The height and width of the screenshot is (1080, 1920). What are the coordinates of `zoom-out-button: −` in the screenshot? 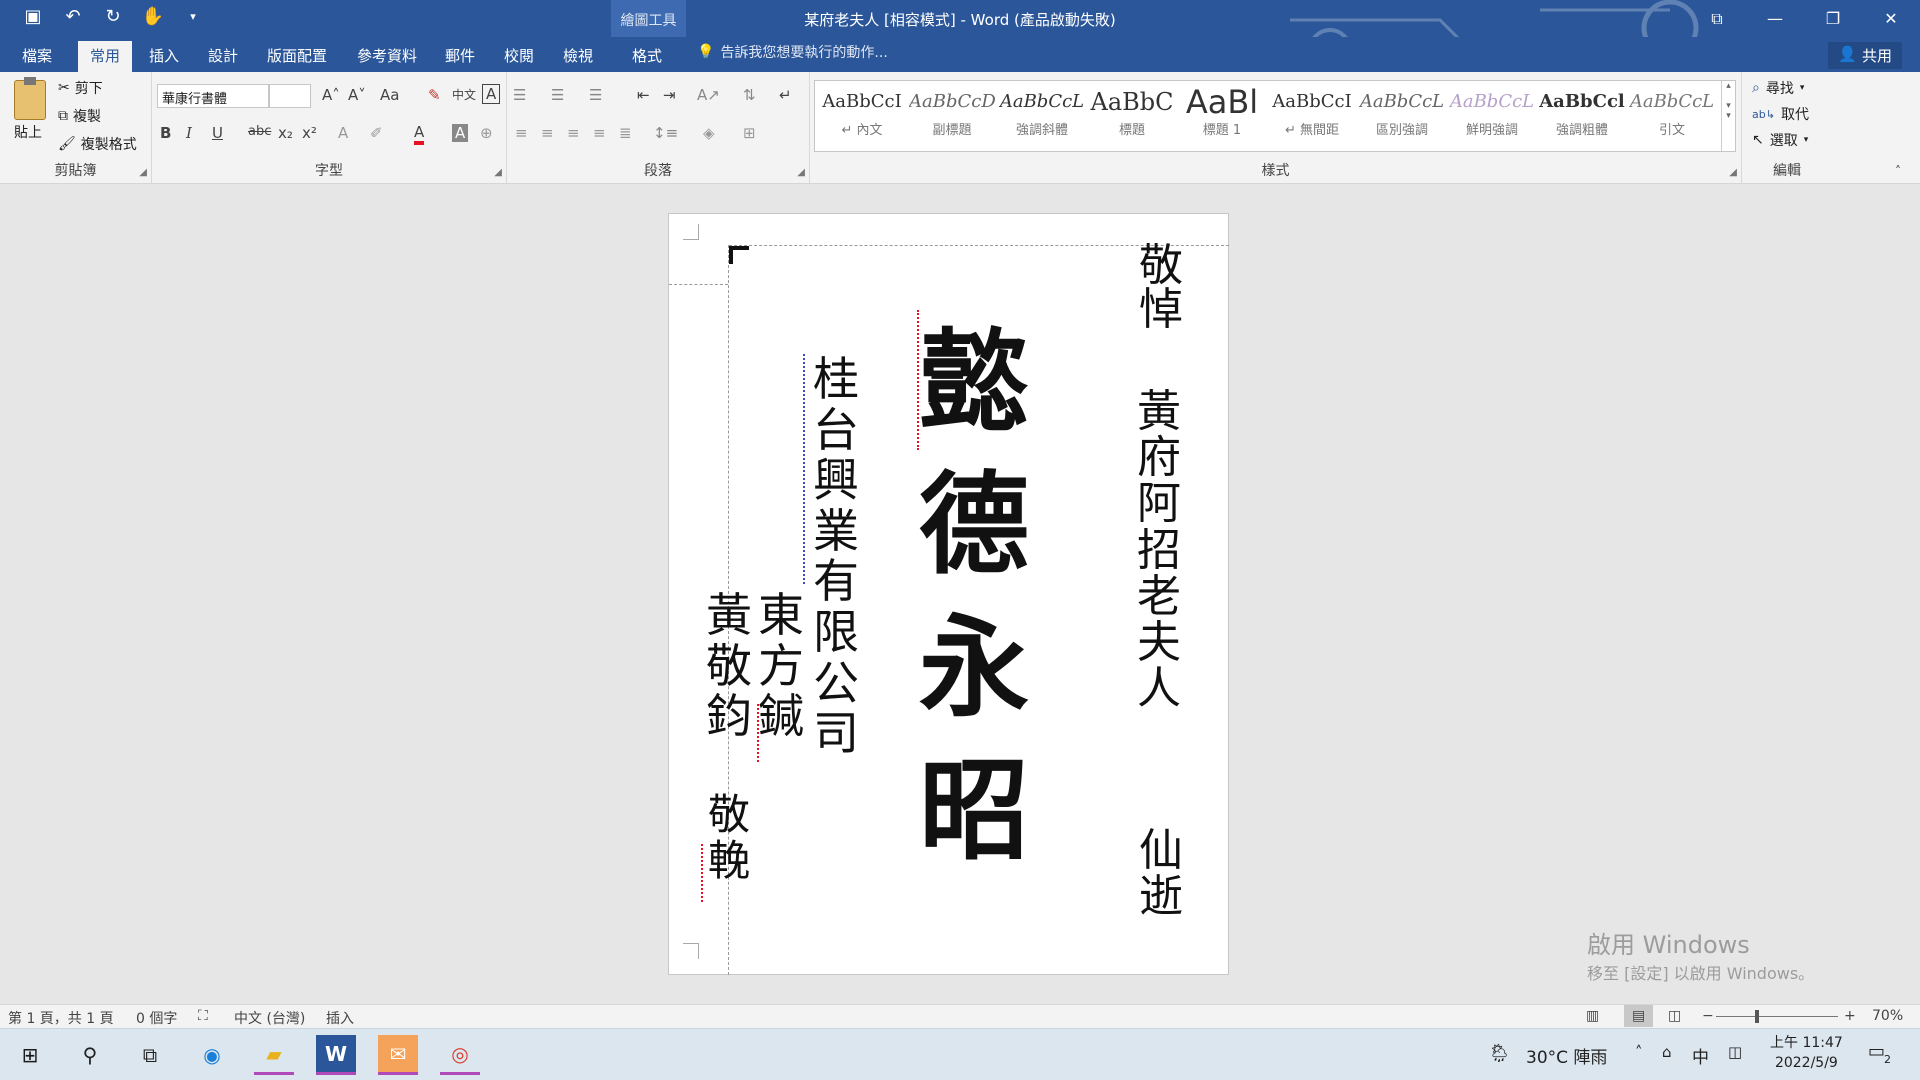 It's located at (1708, 1016).